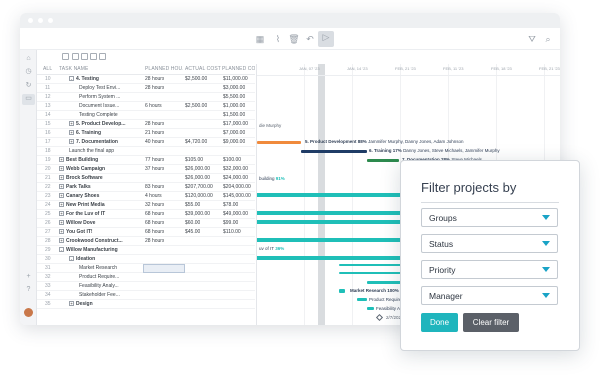  What do you see at coordinates (326, 39) in the screenshot?
I see `run-icon: ▷` at bounding box center [326, 39].